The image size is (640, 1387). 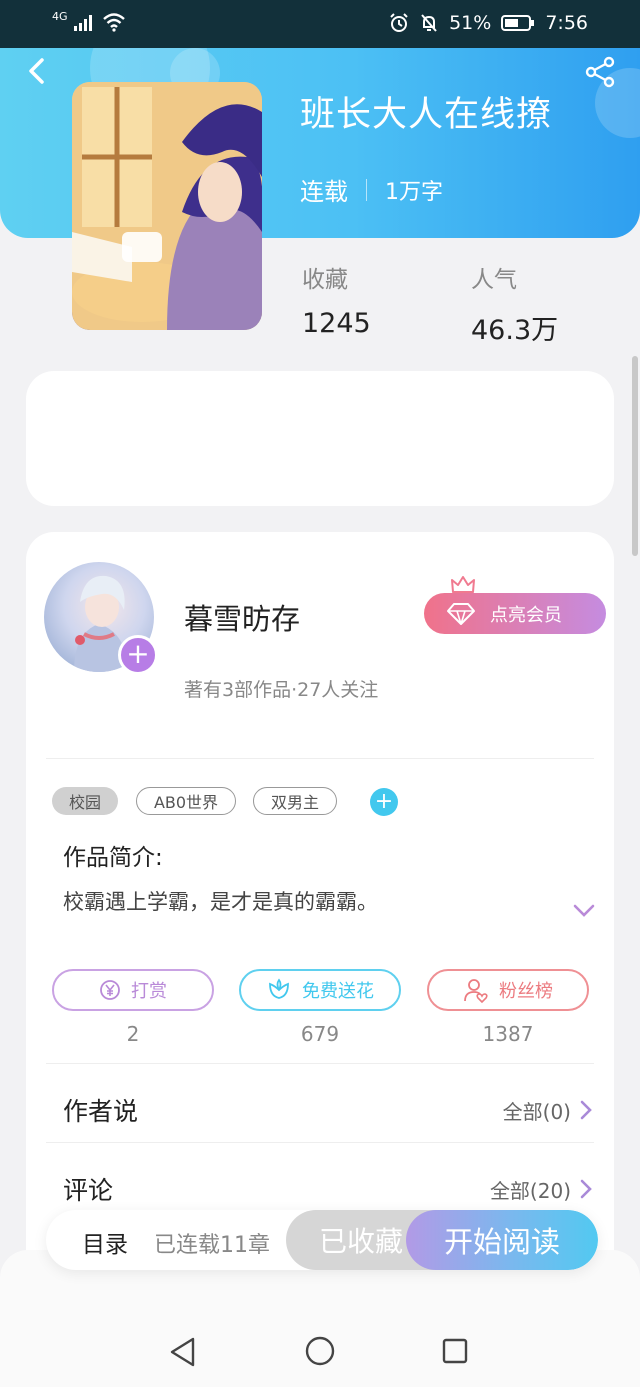 What do you see at coordinates (566, 23) in the screenshot?
I see `clock: 7:56` at bounding box center [566, 23].